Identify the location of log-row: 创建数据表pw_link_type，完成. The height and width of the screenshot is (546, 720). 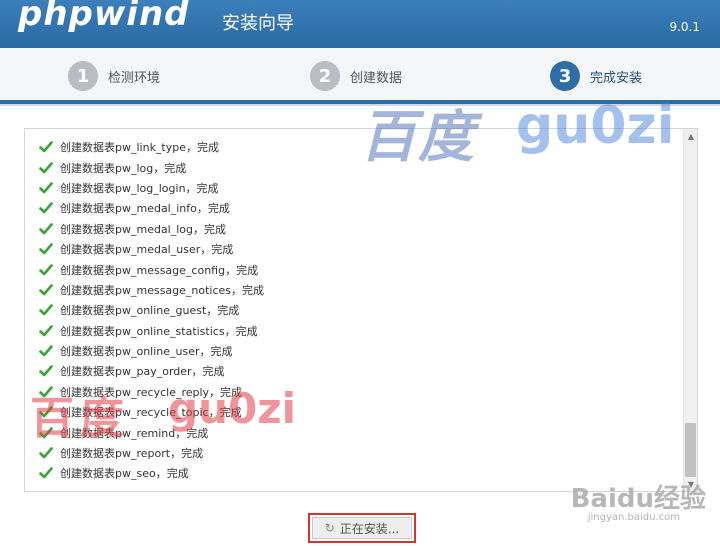
(151, 147).